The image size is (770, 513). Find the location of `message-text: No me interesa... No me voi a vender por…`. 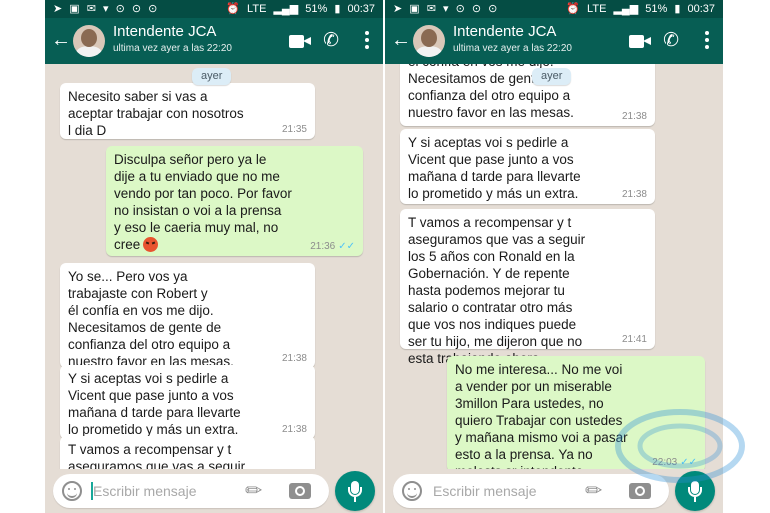

message-text: No me interesa... No me voi a vender por… is located at coordinates (541, 415).